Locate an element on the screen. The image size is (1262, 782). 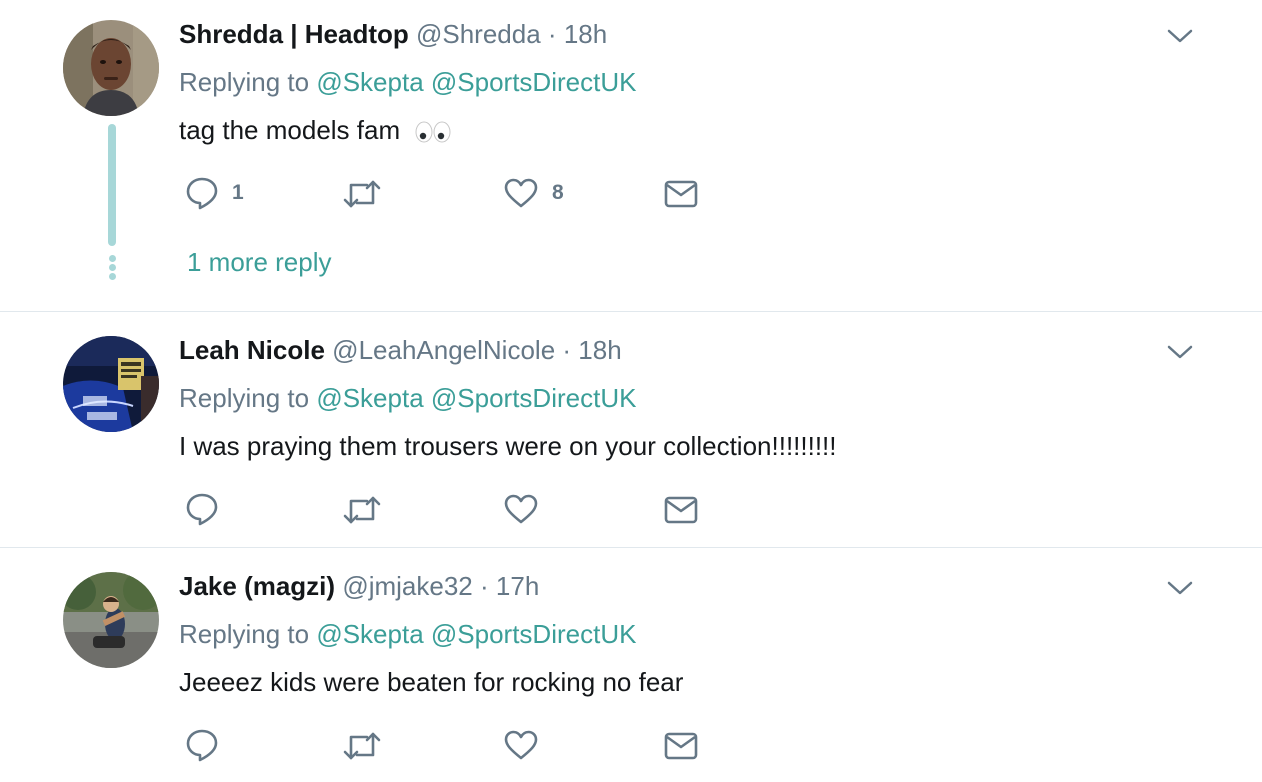
like-button: 8 is located at coordinates (534, 193).